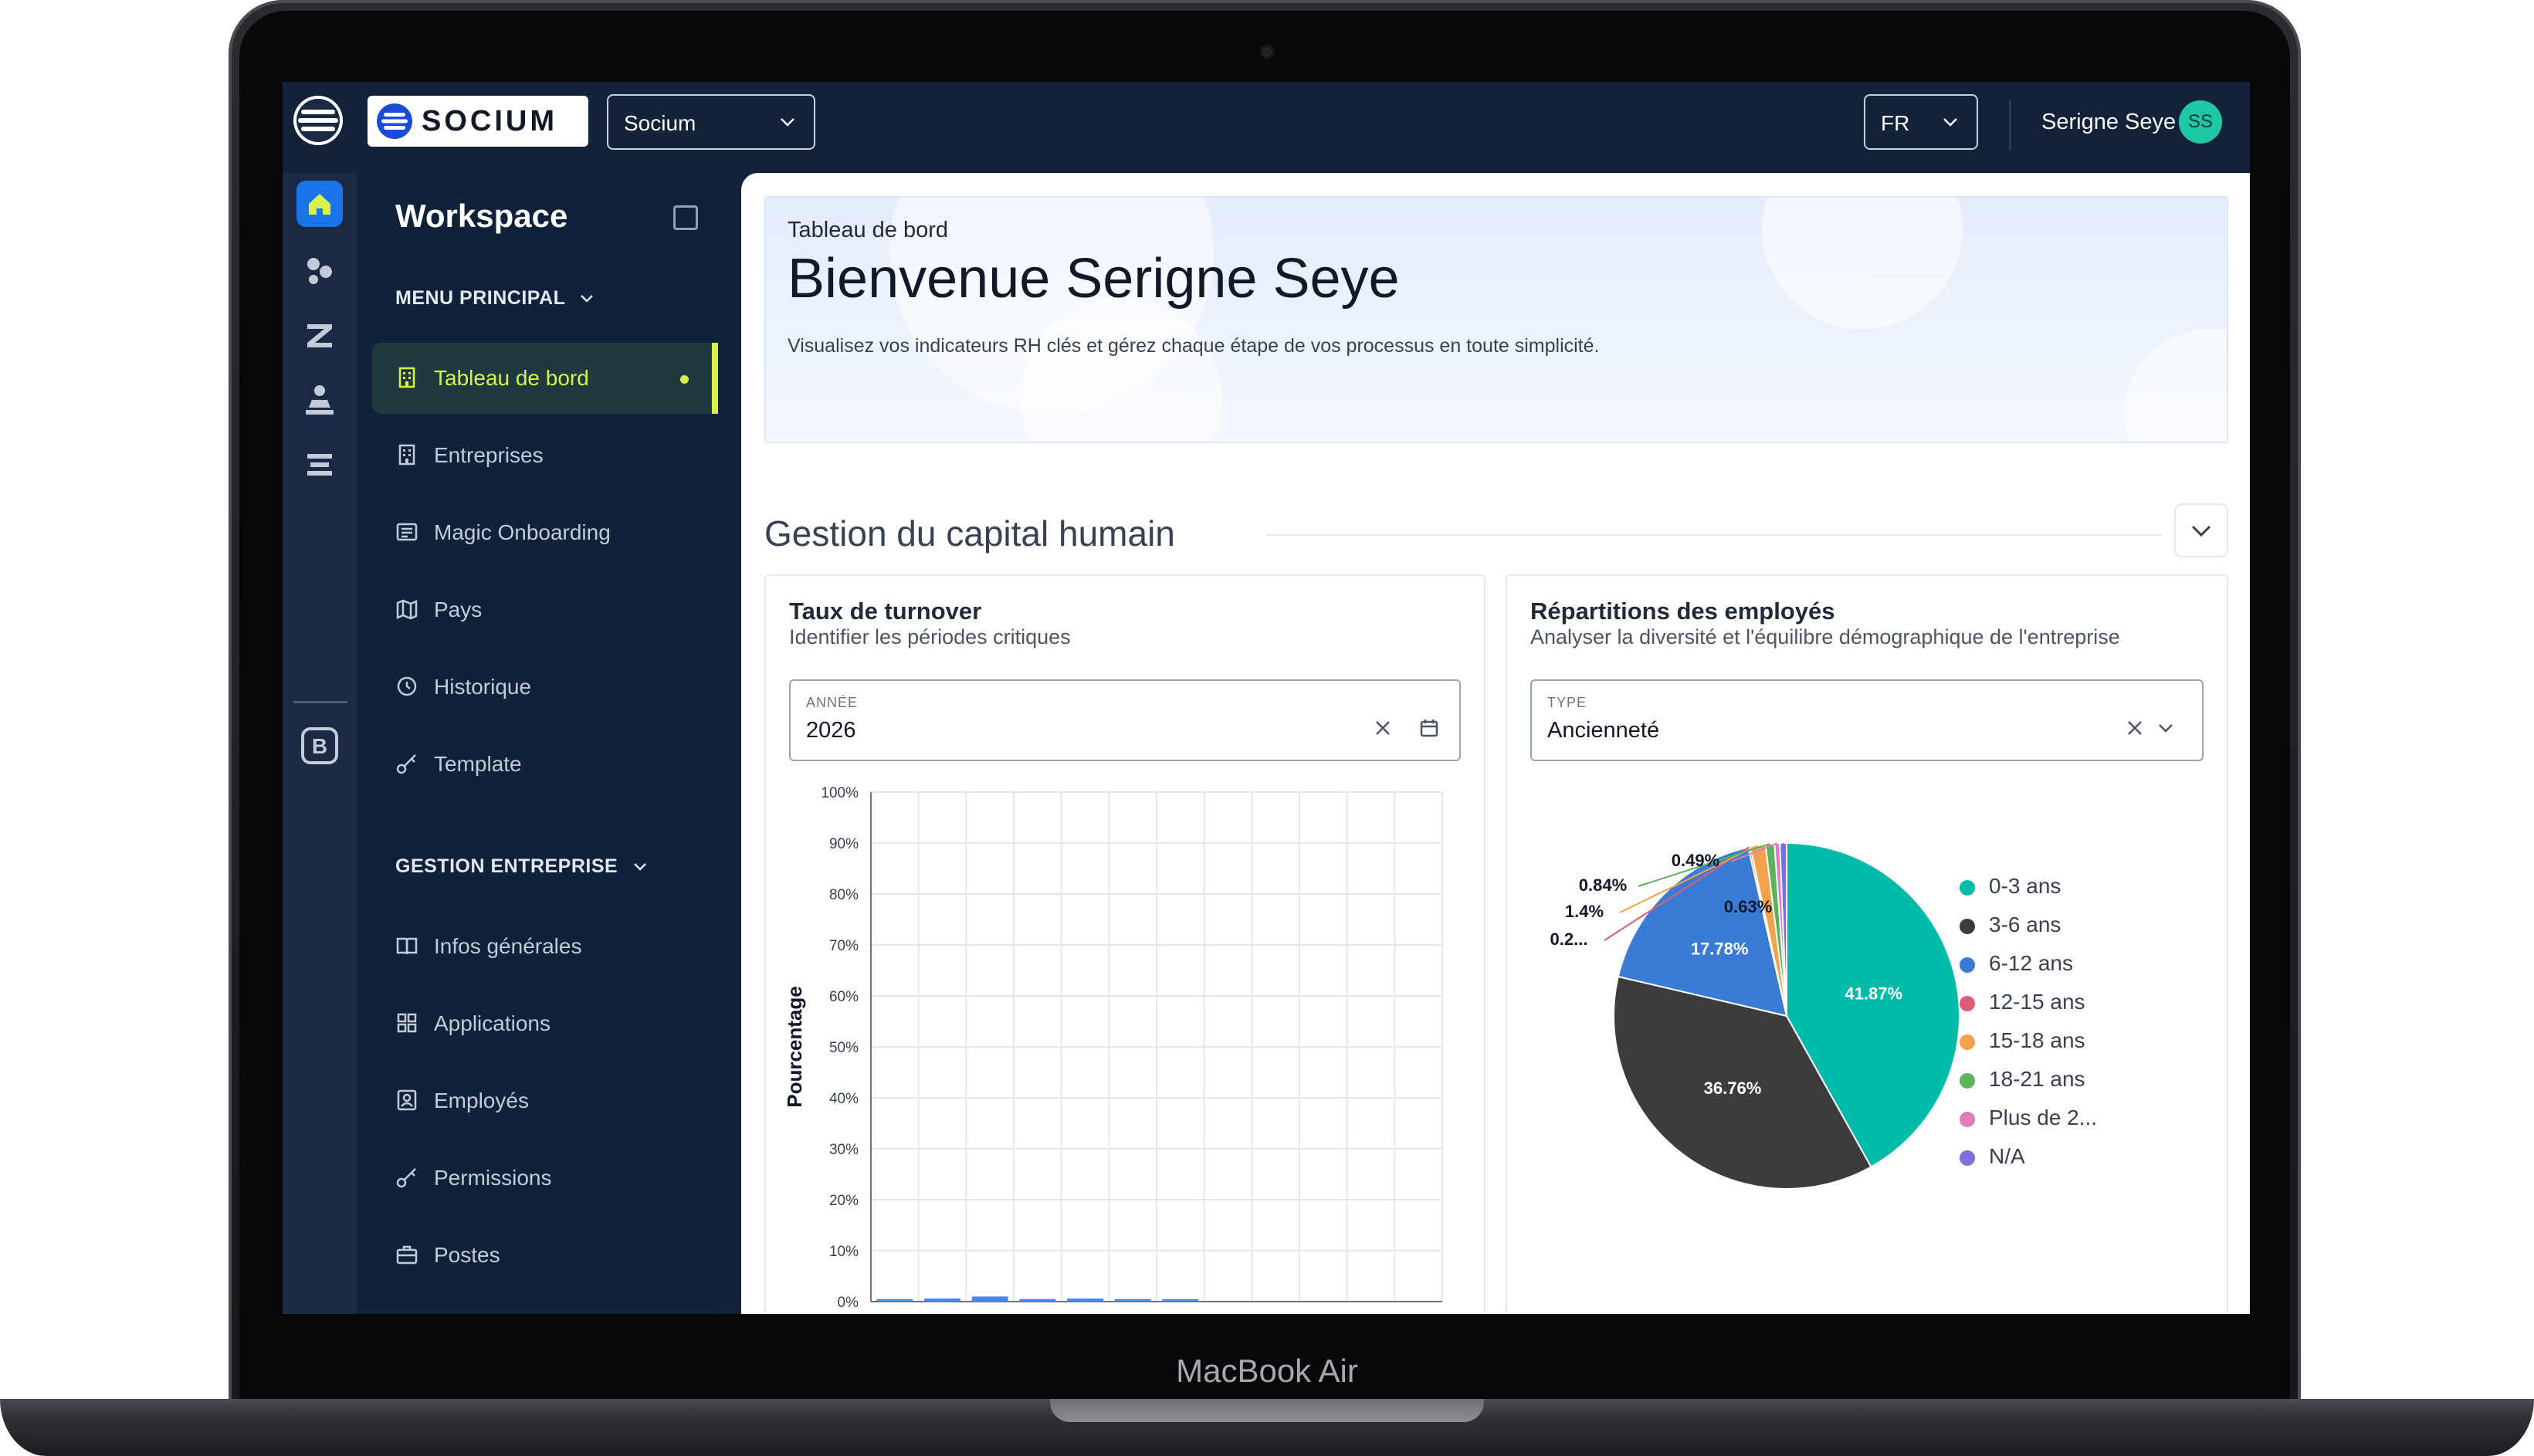 This screenshot has width=2534, height=1456. I want to click on building-icon, so click(406, 377).